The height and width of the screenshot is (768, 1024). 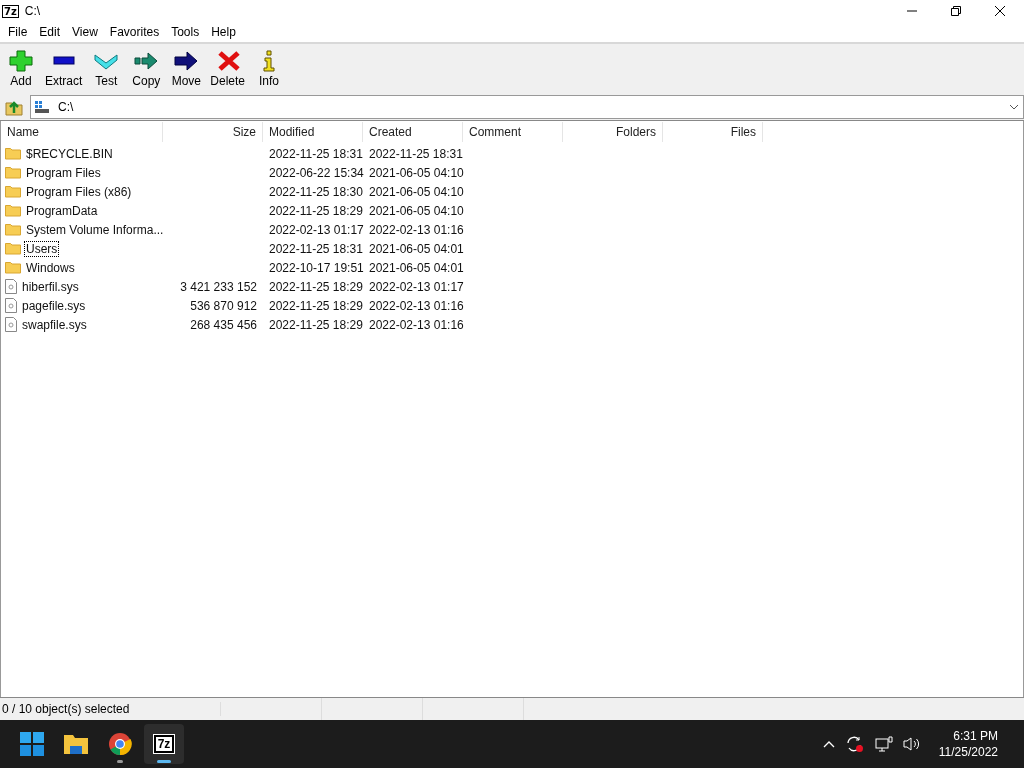 I want to click on toolbar-button: Info, so click(x=269, y=69).